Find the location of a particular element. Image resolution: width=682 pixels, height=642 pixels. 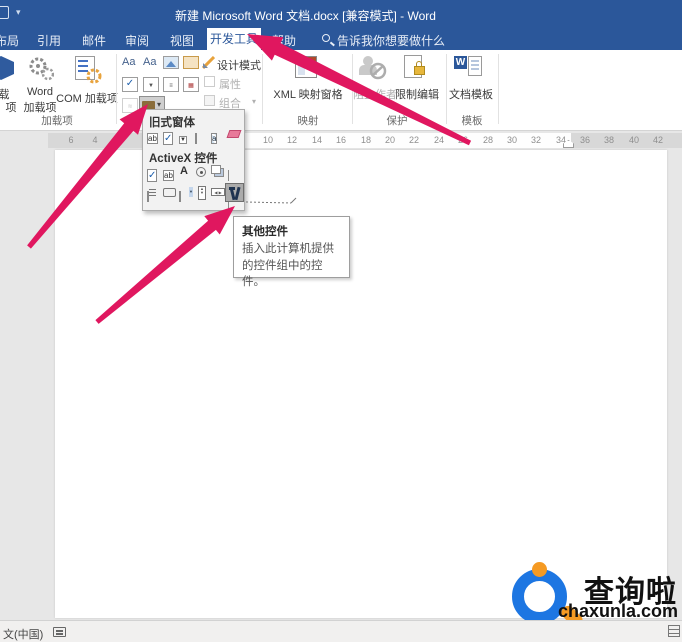

tell-me-search: 告诉我你想要做什么 is located at coordinates (391, 40).